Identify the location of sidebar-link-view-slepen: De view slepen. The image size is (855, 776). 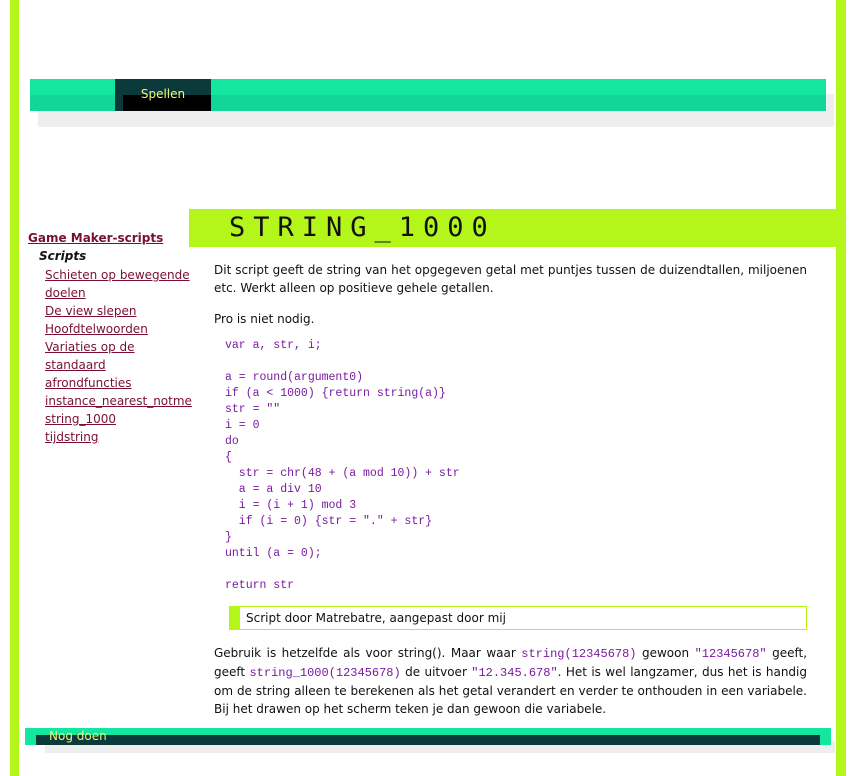
(117, 311).